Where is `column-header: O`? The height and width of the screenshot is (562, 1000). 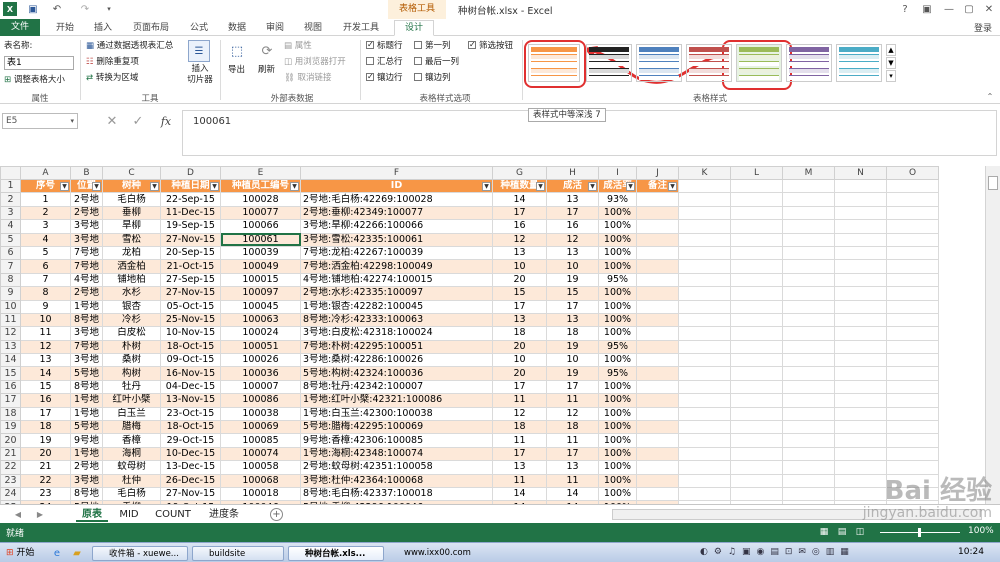
column-header: O is located at coordinates (912, 173).